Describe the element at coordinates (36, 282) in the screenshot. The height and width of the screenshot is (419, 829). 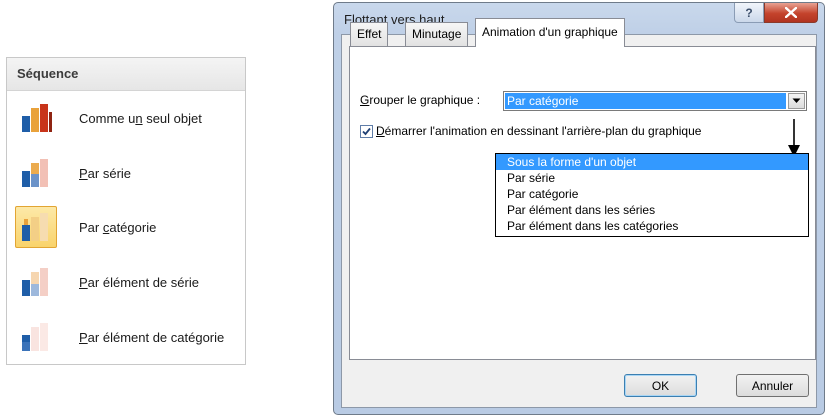
I see `chart-by-series-element-icon` at that location.